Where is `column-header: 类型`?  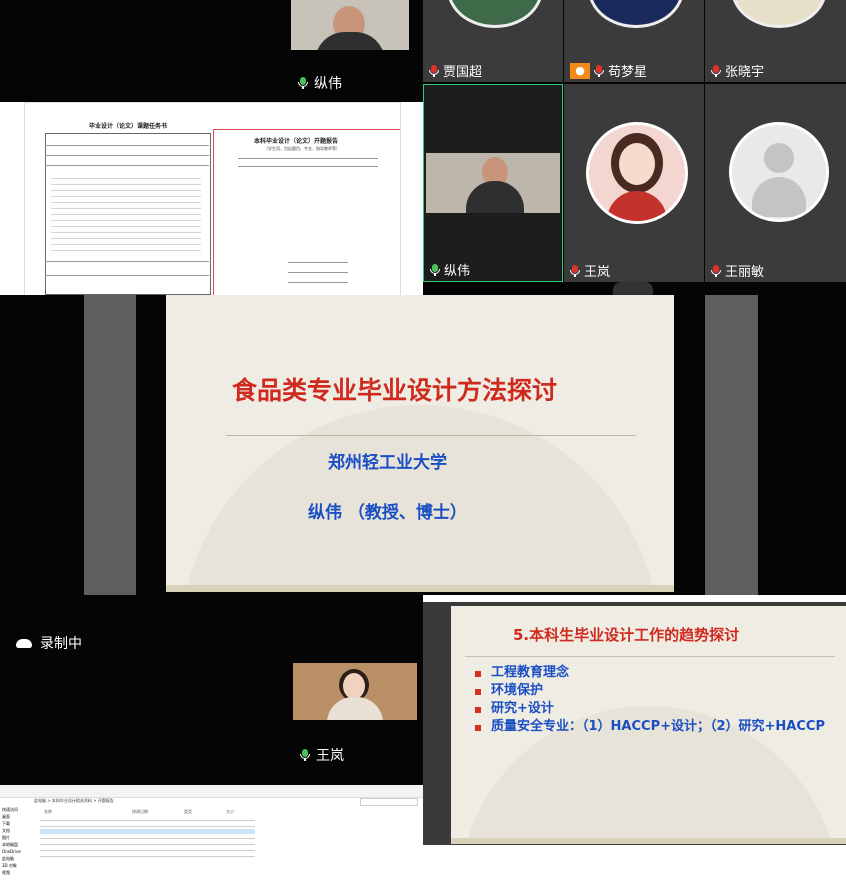
column-header: 类型 is located at coordinates (188, 812).